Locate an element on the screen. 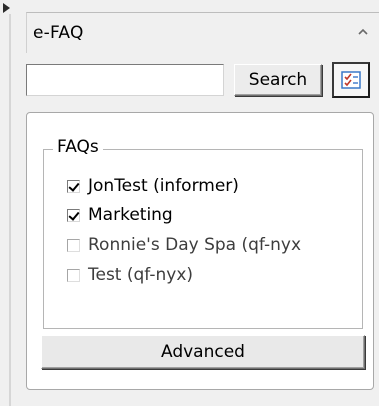 This screenshot has width=379, height=406. faq-item-test: Test (qf-nyx) is located at coordinates (130, 275).